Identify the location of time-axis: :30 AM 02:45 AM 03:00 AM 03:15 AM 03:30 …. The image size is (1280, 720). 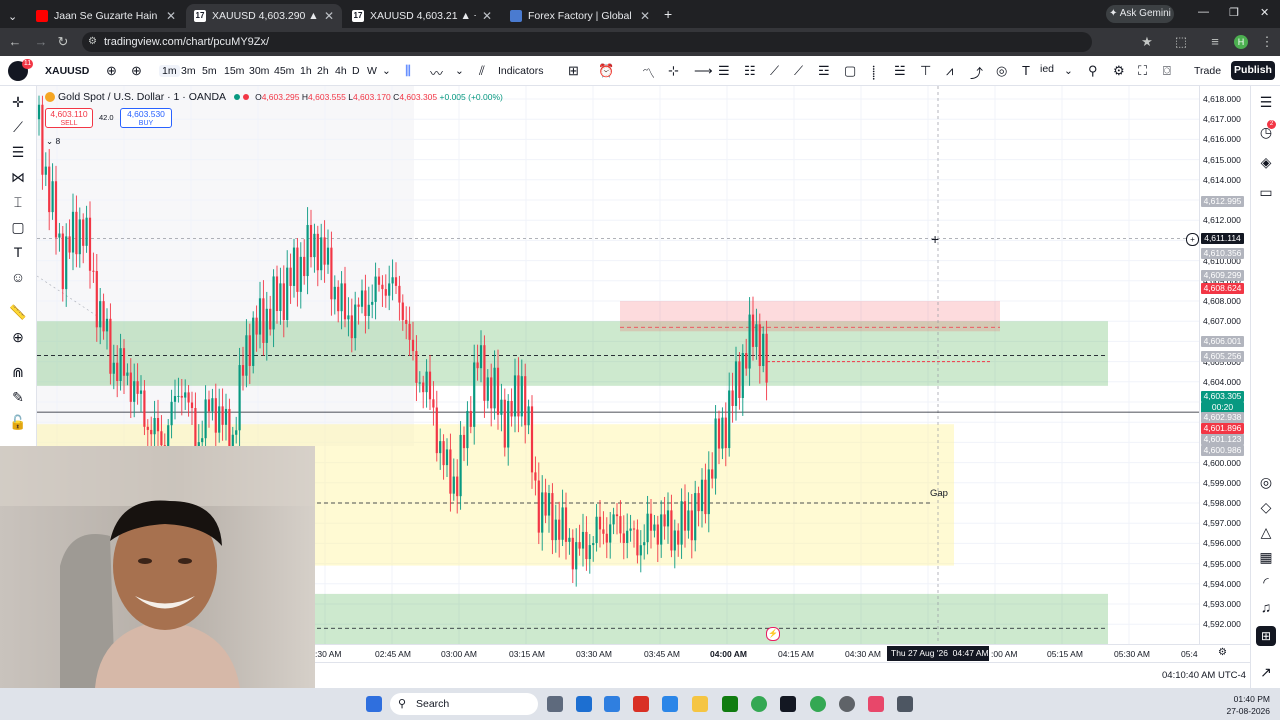
(782, 653).